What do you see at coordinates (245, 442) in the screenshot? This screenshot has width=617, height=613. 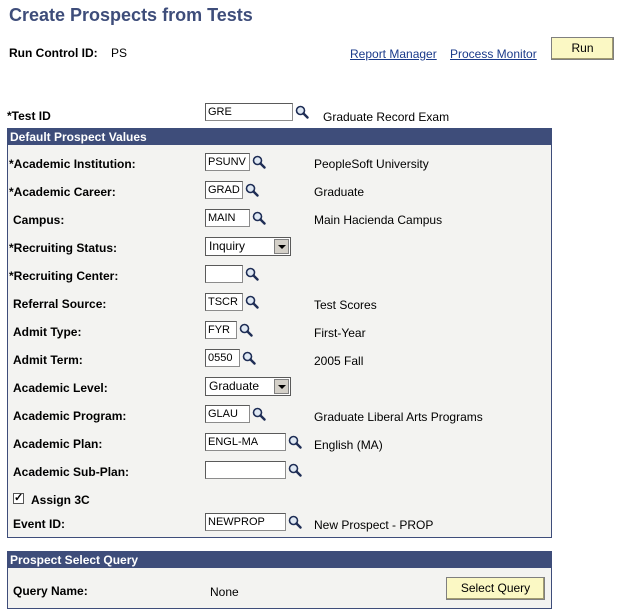 I see `academic-plan-input: ENGL-MA` at bounding box center [245, 442].